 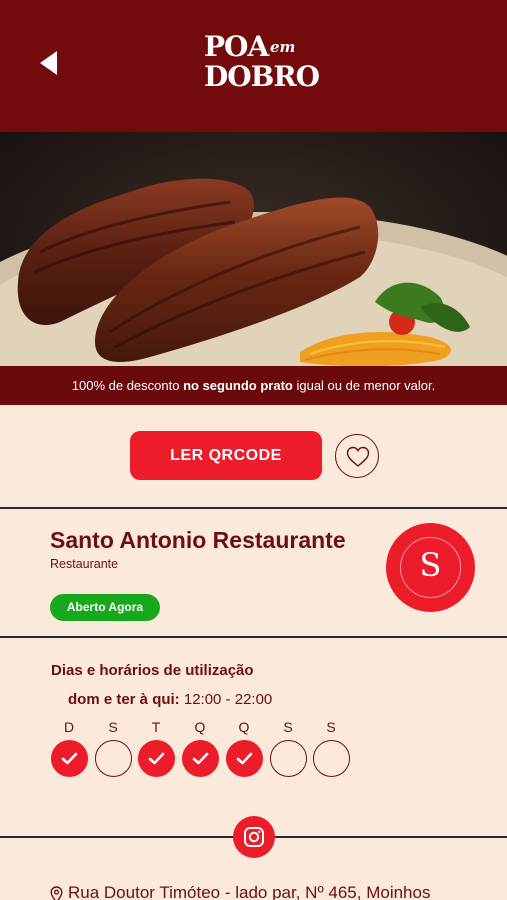 I want to click on instagram-button, so click(x=254, y=837).